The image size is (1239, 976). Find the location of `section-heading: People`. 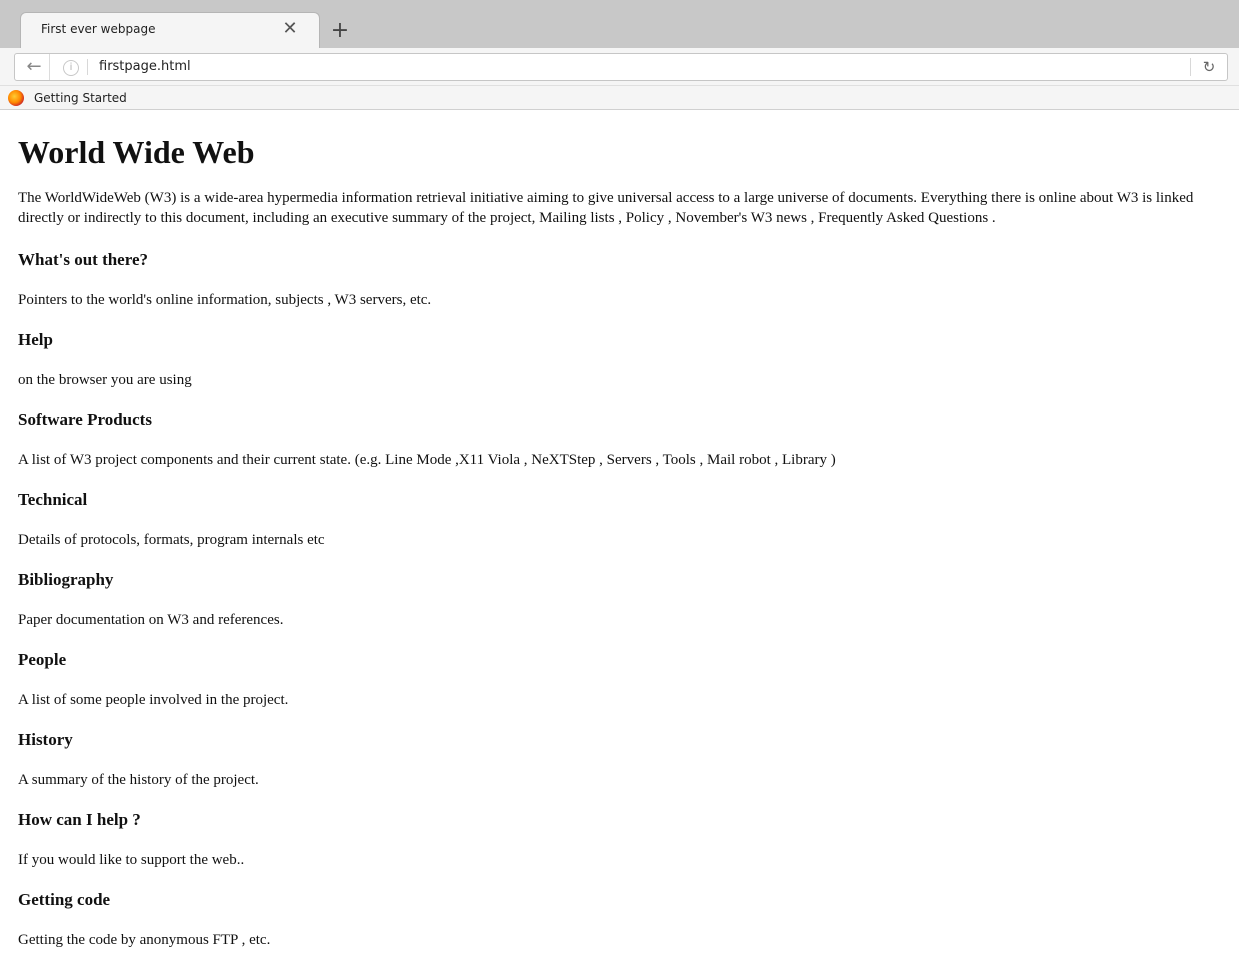

section-heading: People is located at coordinates (42, 659).